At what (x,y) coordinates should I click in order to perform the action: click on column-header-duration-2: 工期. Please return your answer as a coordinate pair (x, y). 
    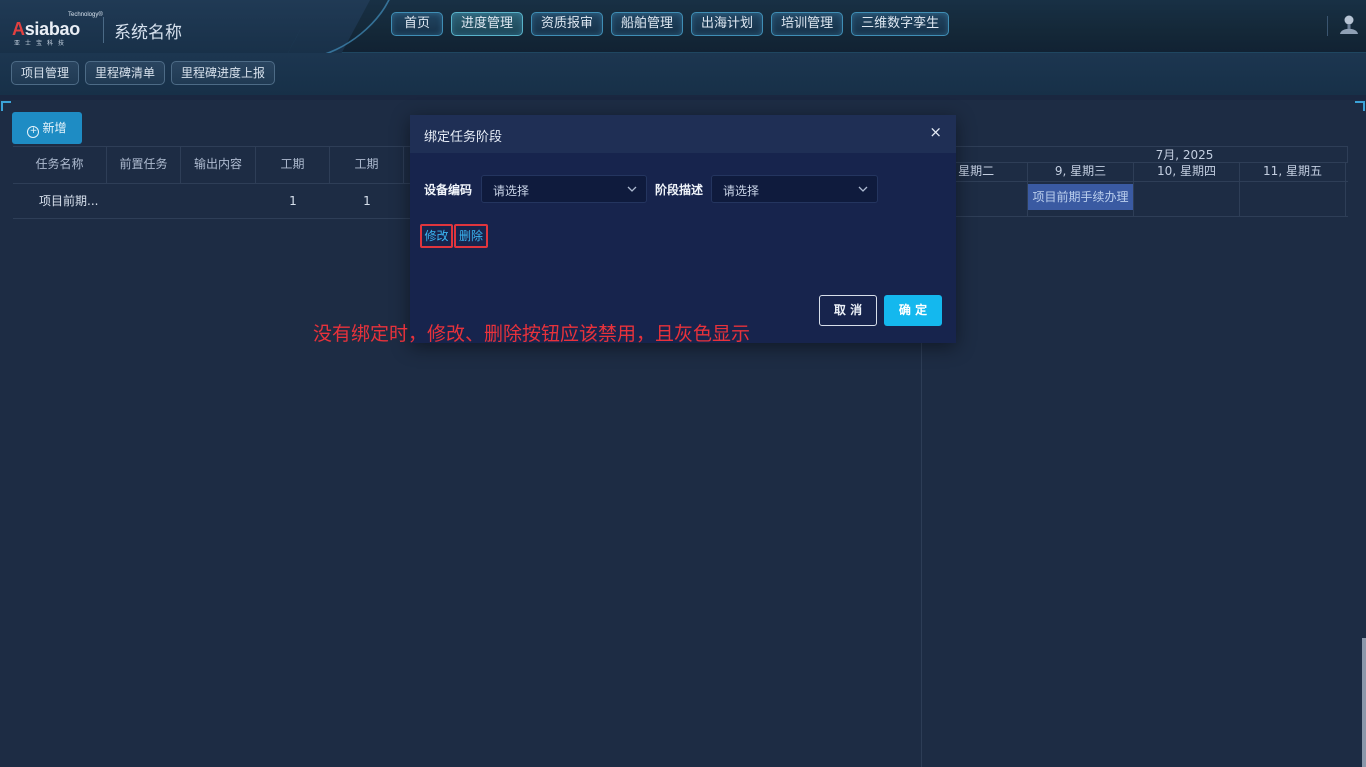
    Looking at the image, I should click on (367, 165).